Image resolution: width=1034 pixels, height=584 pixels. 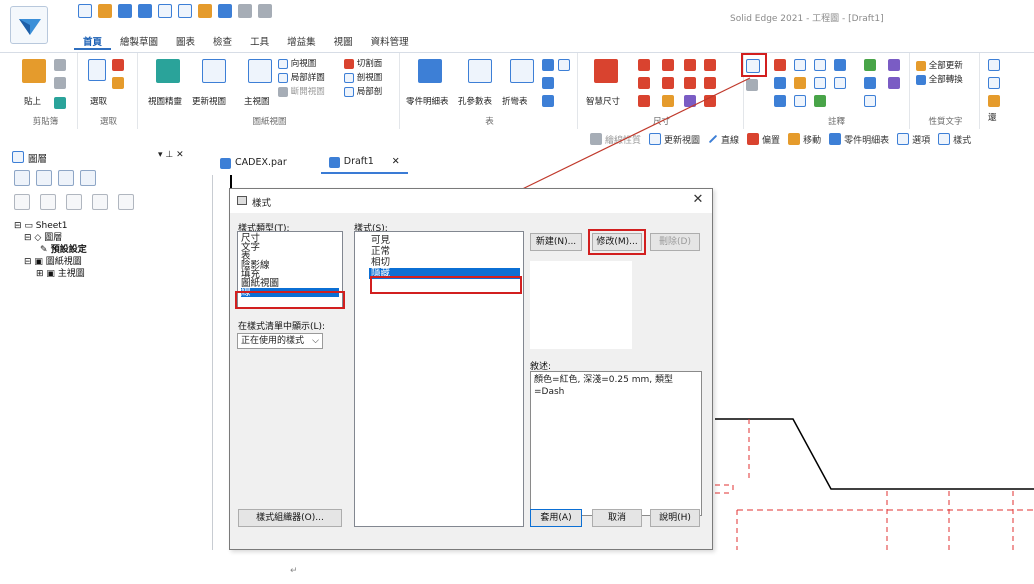 What do you see at coordinates (48, 202) in the screenshot?
I see `show-layer-icon` at bounding box center [48, 202].